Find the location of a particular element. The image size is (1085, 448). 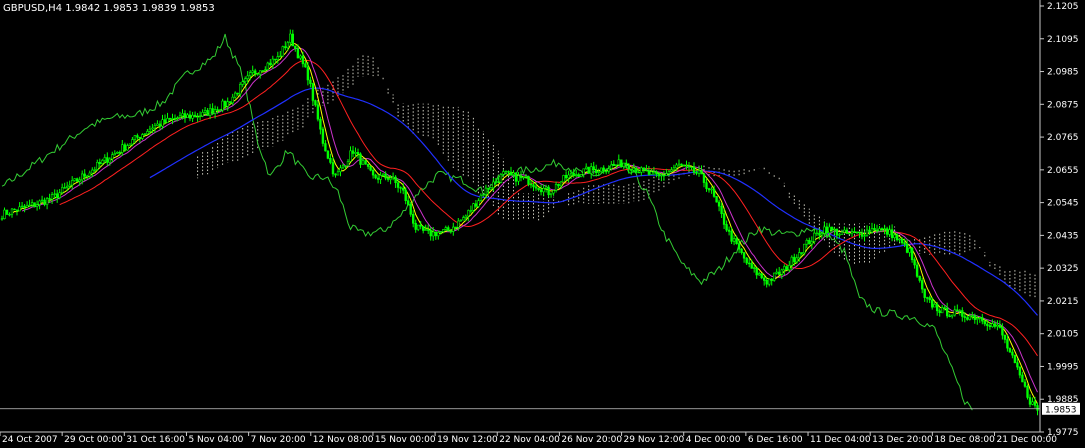

x-tick-label: 31 Oct 16:00 is located at coordinates (155, 439).